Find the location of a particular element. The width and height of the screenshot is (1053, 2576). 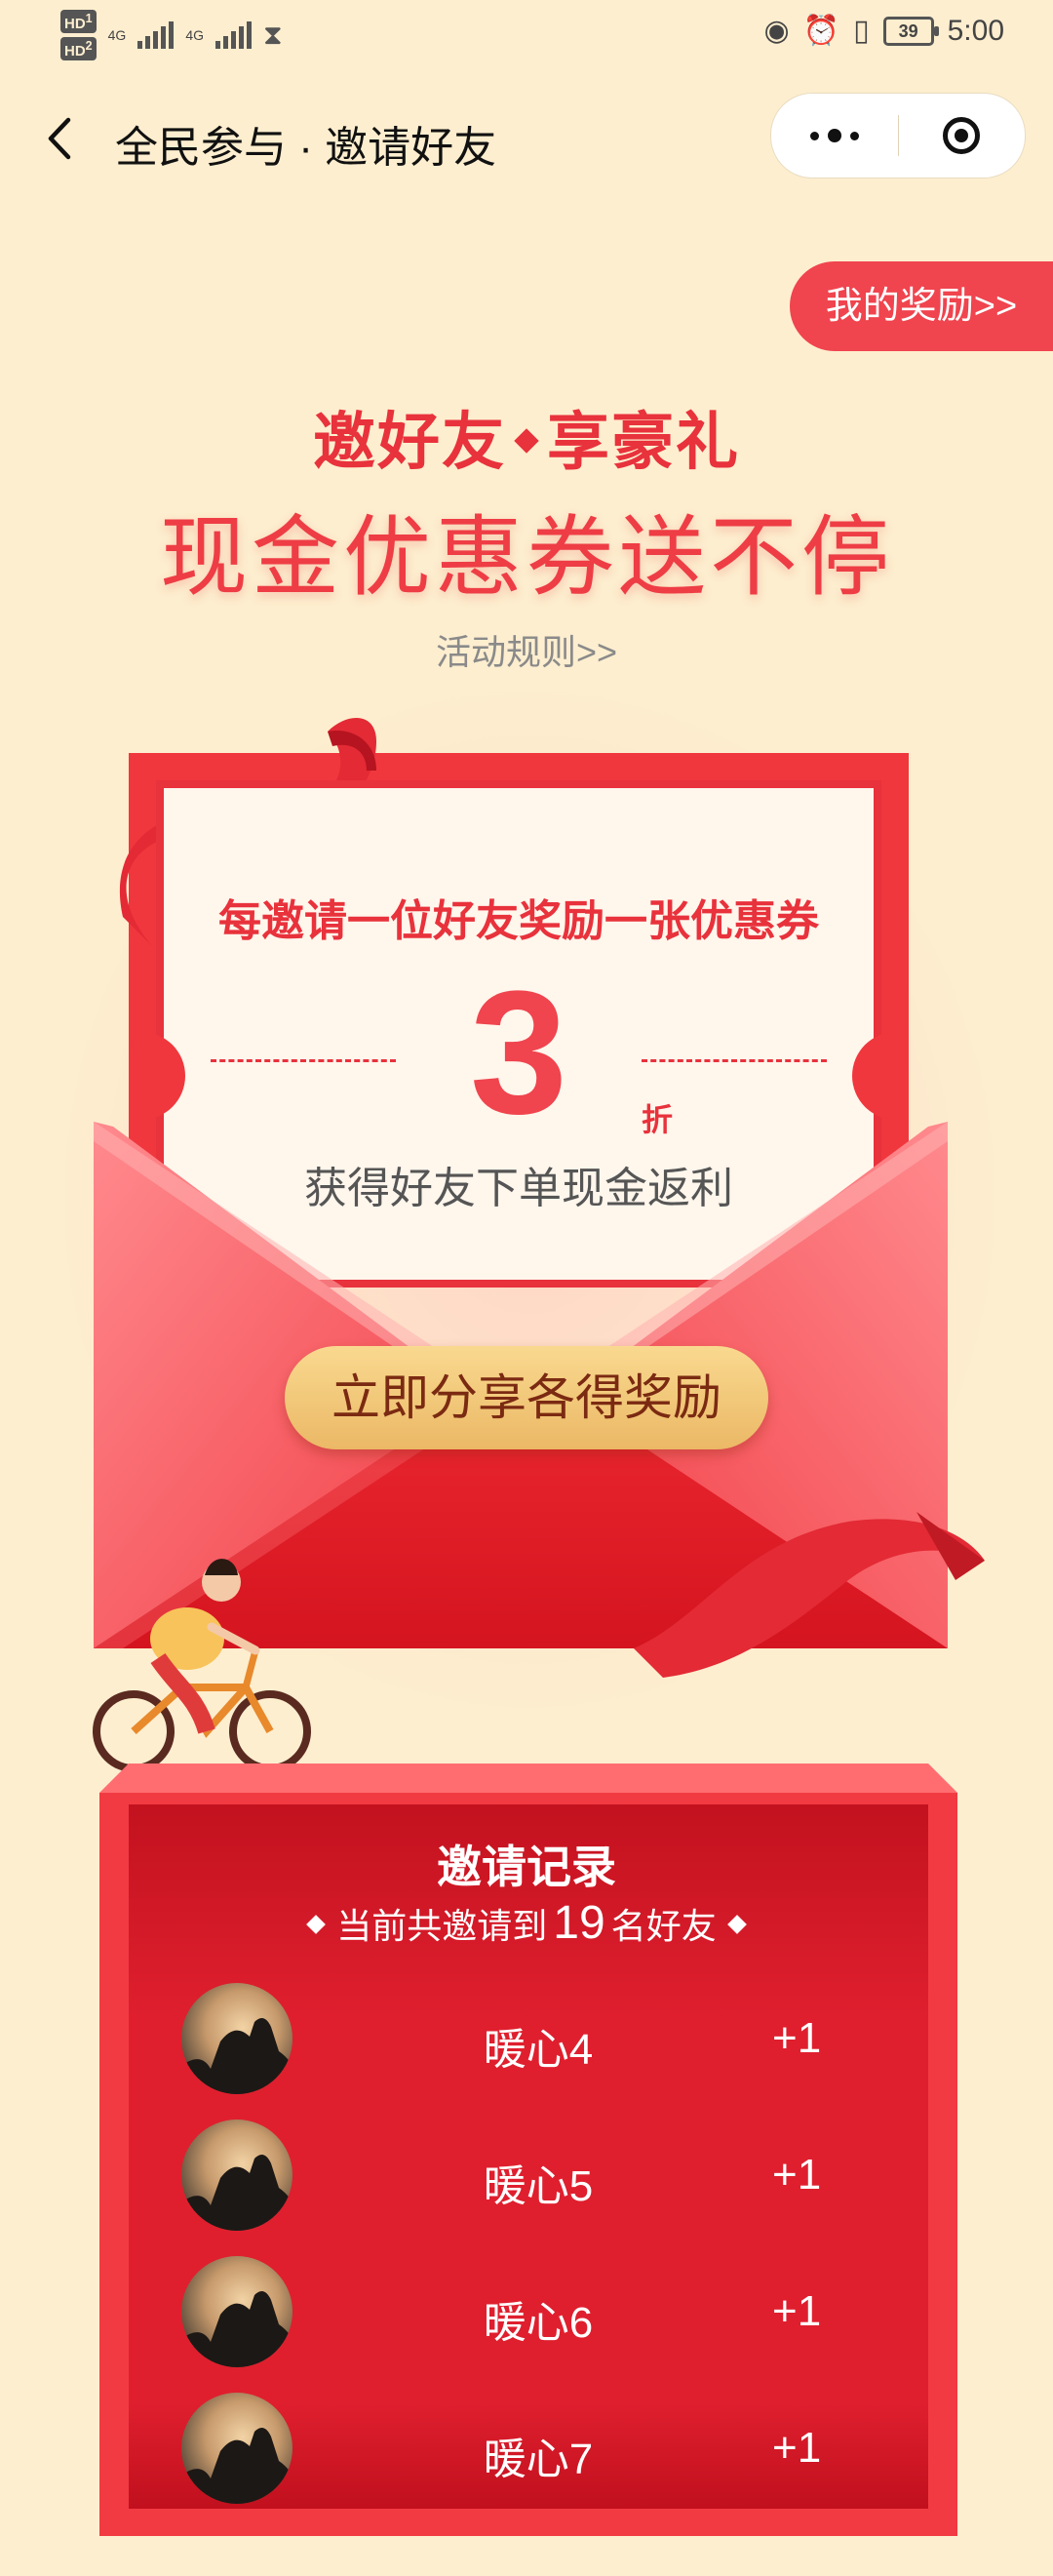

discount-value: 3 is located at coordinates (518, 1053).